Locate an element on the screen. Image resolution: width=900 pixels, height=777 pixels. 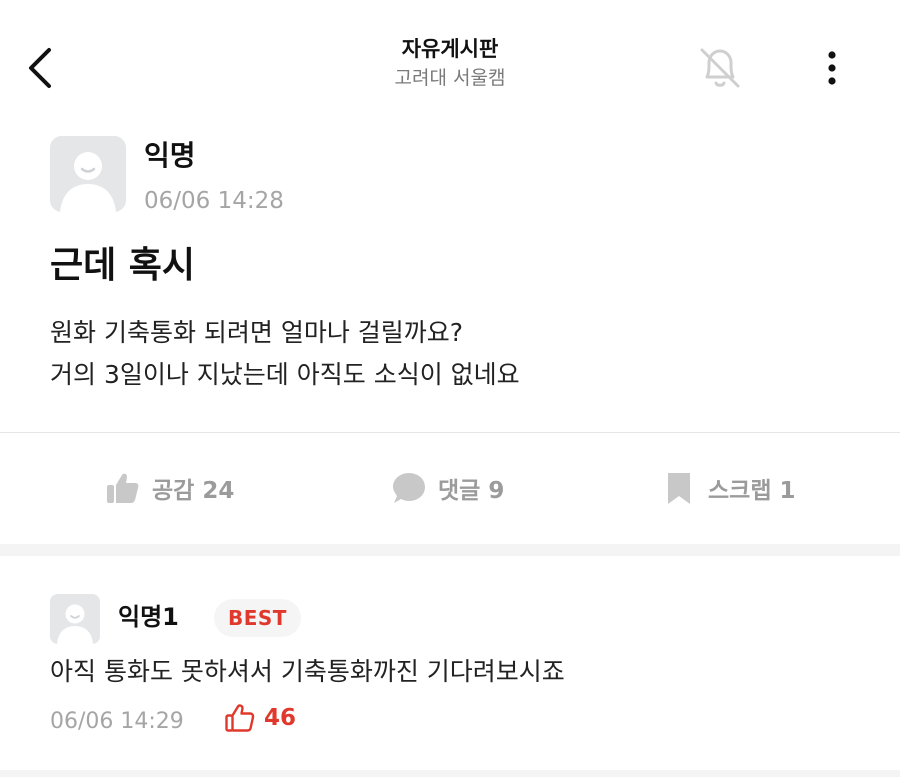
section-divider is located at coordinates (450, 550).